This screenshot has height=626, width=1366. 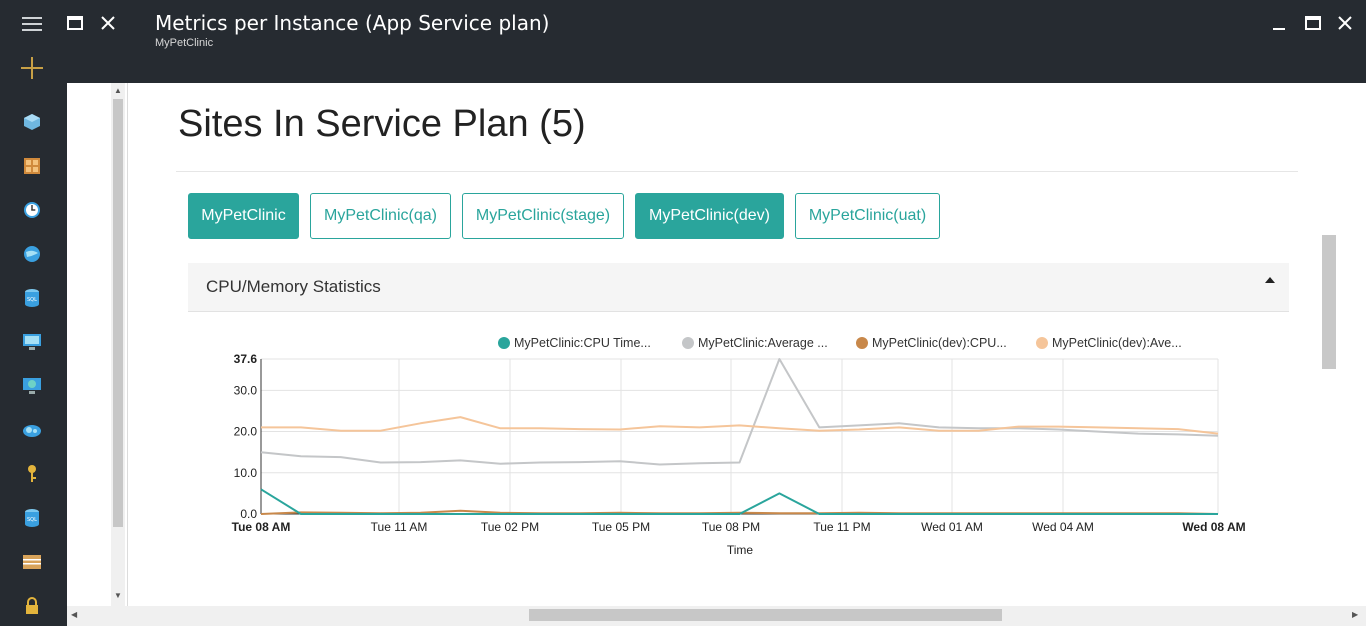 What do you see at coordinates (32, 606) in the screenshot?
I see `lock-icon` at bounding box center [32, 606].